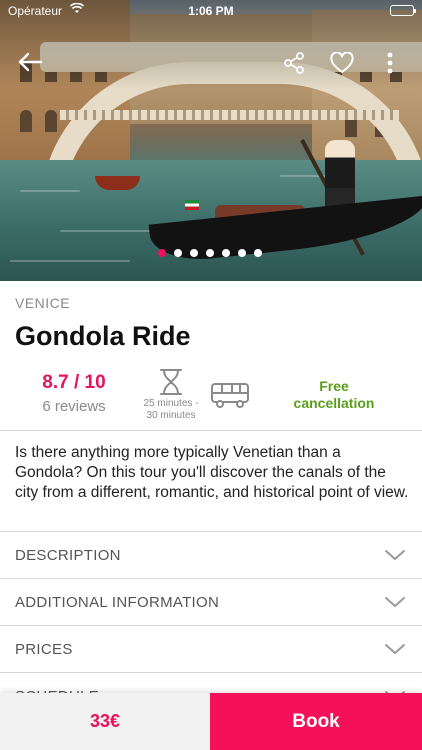 The width and height of the screenshot is (422, 750). What do you see at coordinates (231, 397) in the screenshot?
I see `bus-icon` at bounding box center [231, 397].